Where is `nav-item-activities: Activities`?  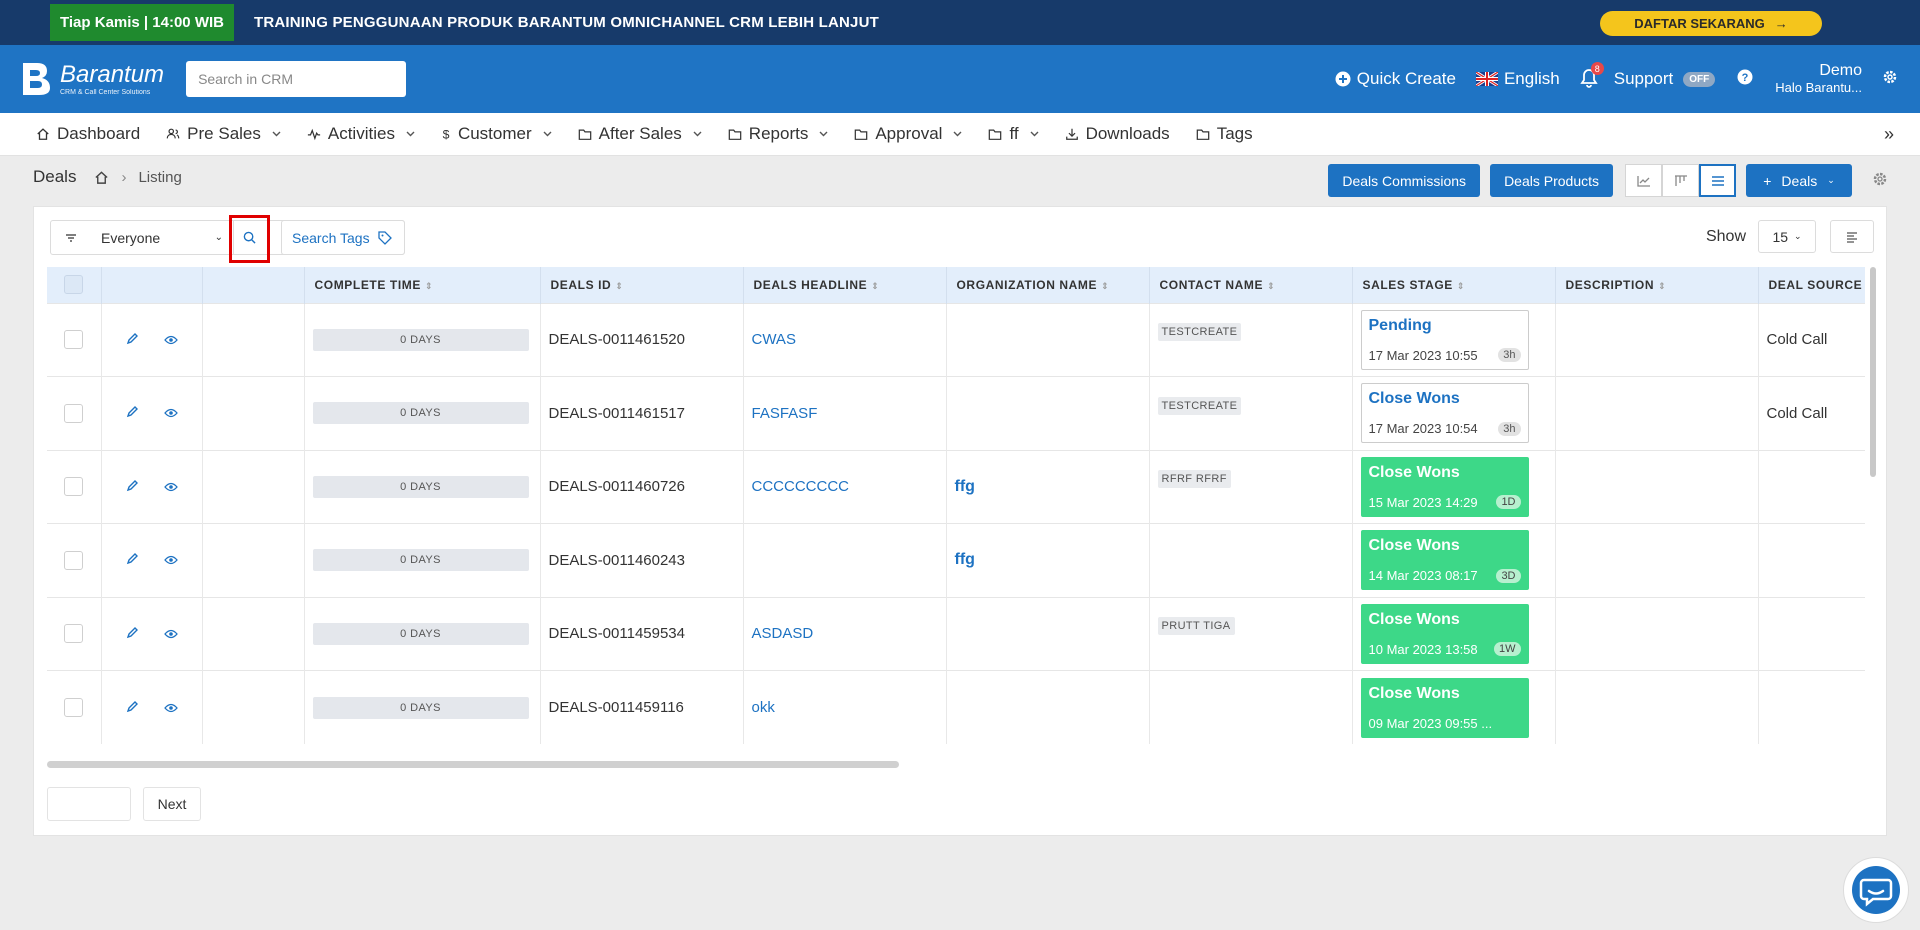 nav-item-activities: Activities is located at coordinates (361, 134).